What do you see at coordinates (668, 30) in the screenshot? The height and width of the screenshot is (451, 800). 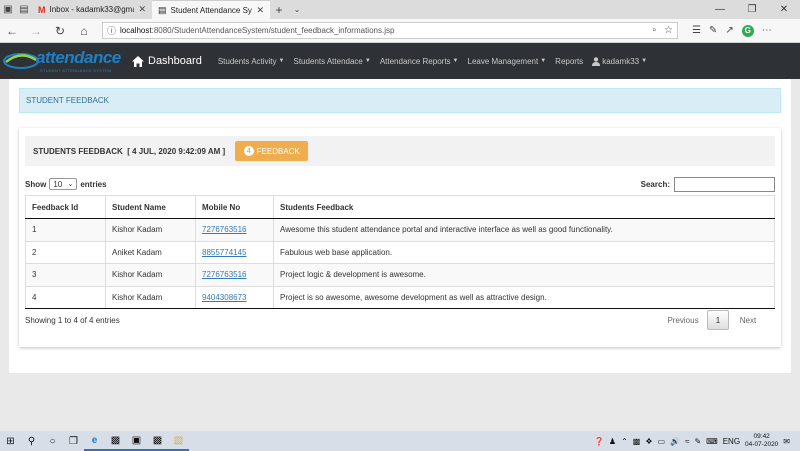 I see `favorite-star-icon: ☆` at bounding box center [668, 30].